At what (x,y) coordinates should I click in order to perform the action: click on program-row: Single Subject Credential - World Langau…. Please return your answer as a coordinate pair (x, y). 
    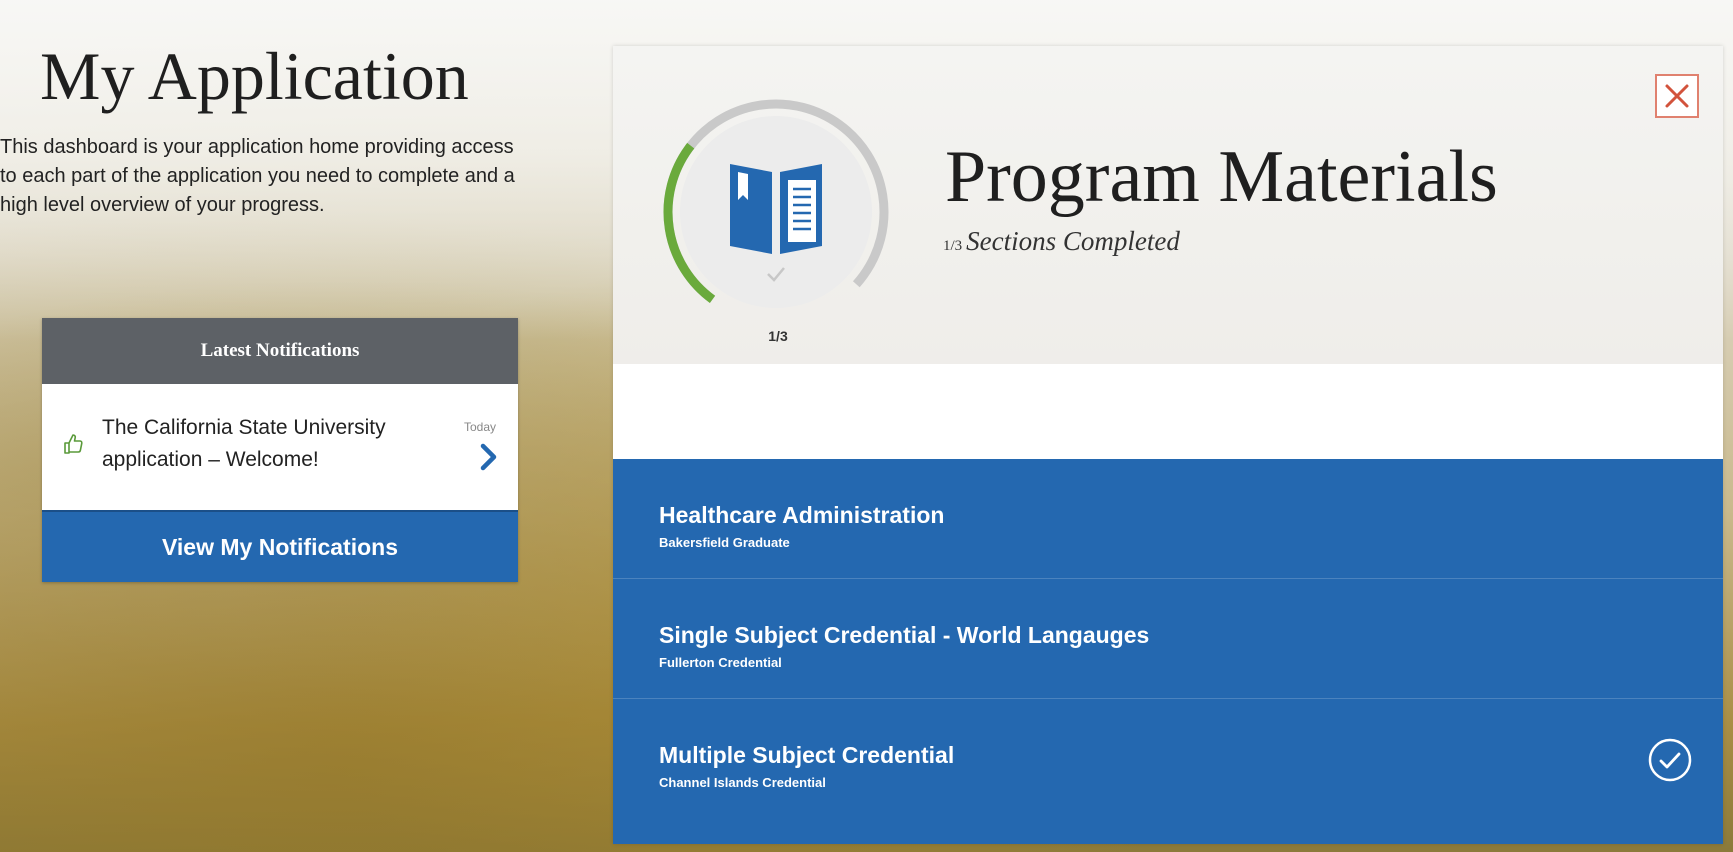
    Looking at the image, I should click on (1168, 639).